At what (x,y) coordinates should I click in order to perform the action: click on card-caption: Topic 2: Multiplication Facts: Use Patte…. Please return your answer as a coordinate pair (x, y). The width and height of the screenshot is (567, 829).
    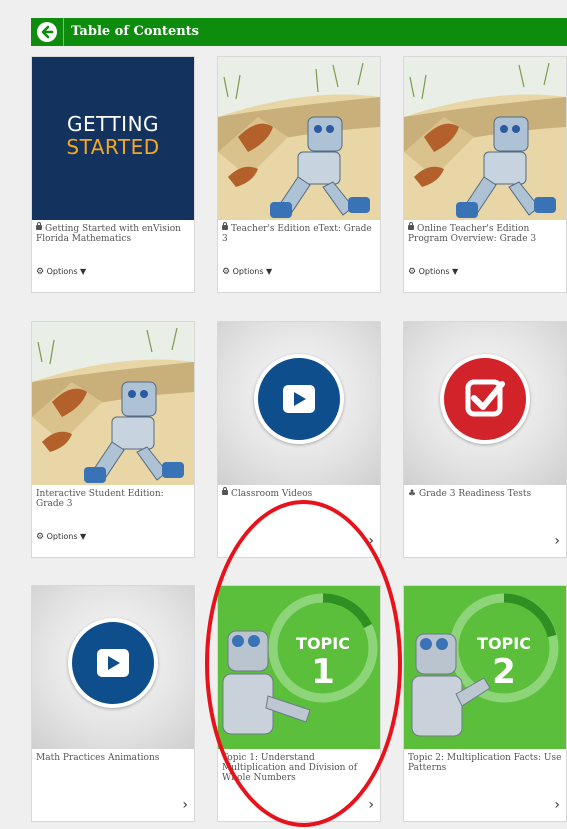
    Looking at the image, I should click on (486, 763).